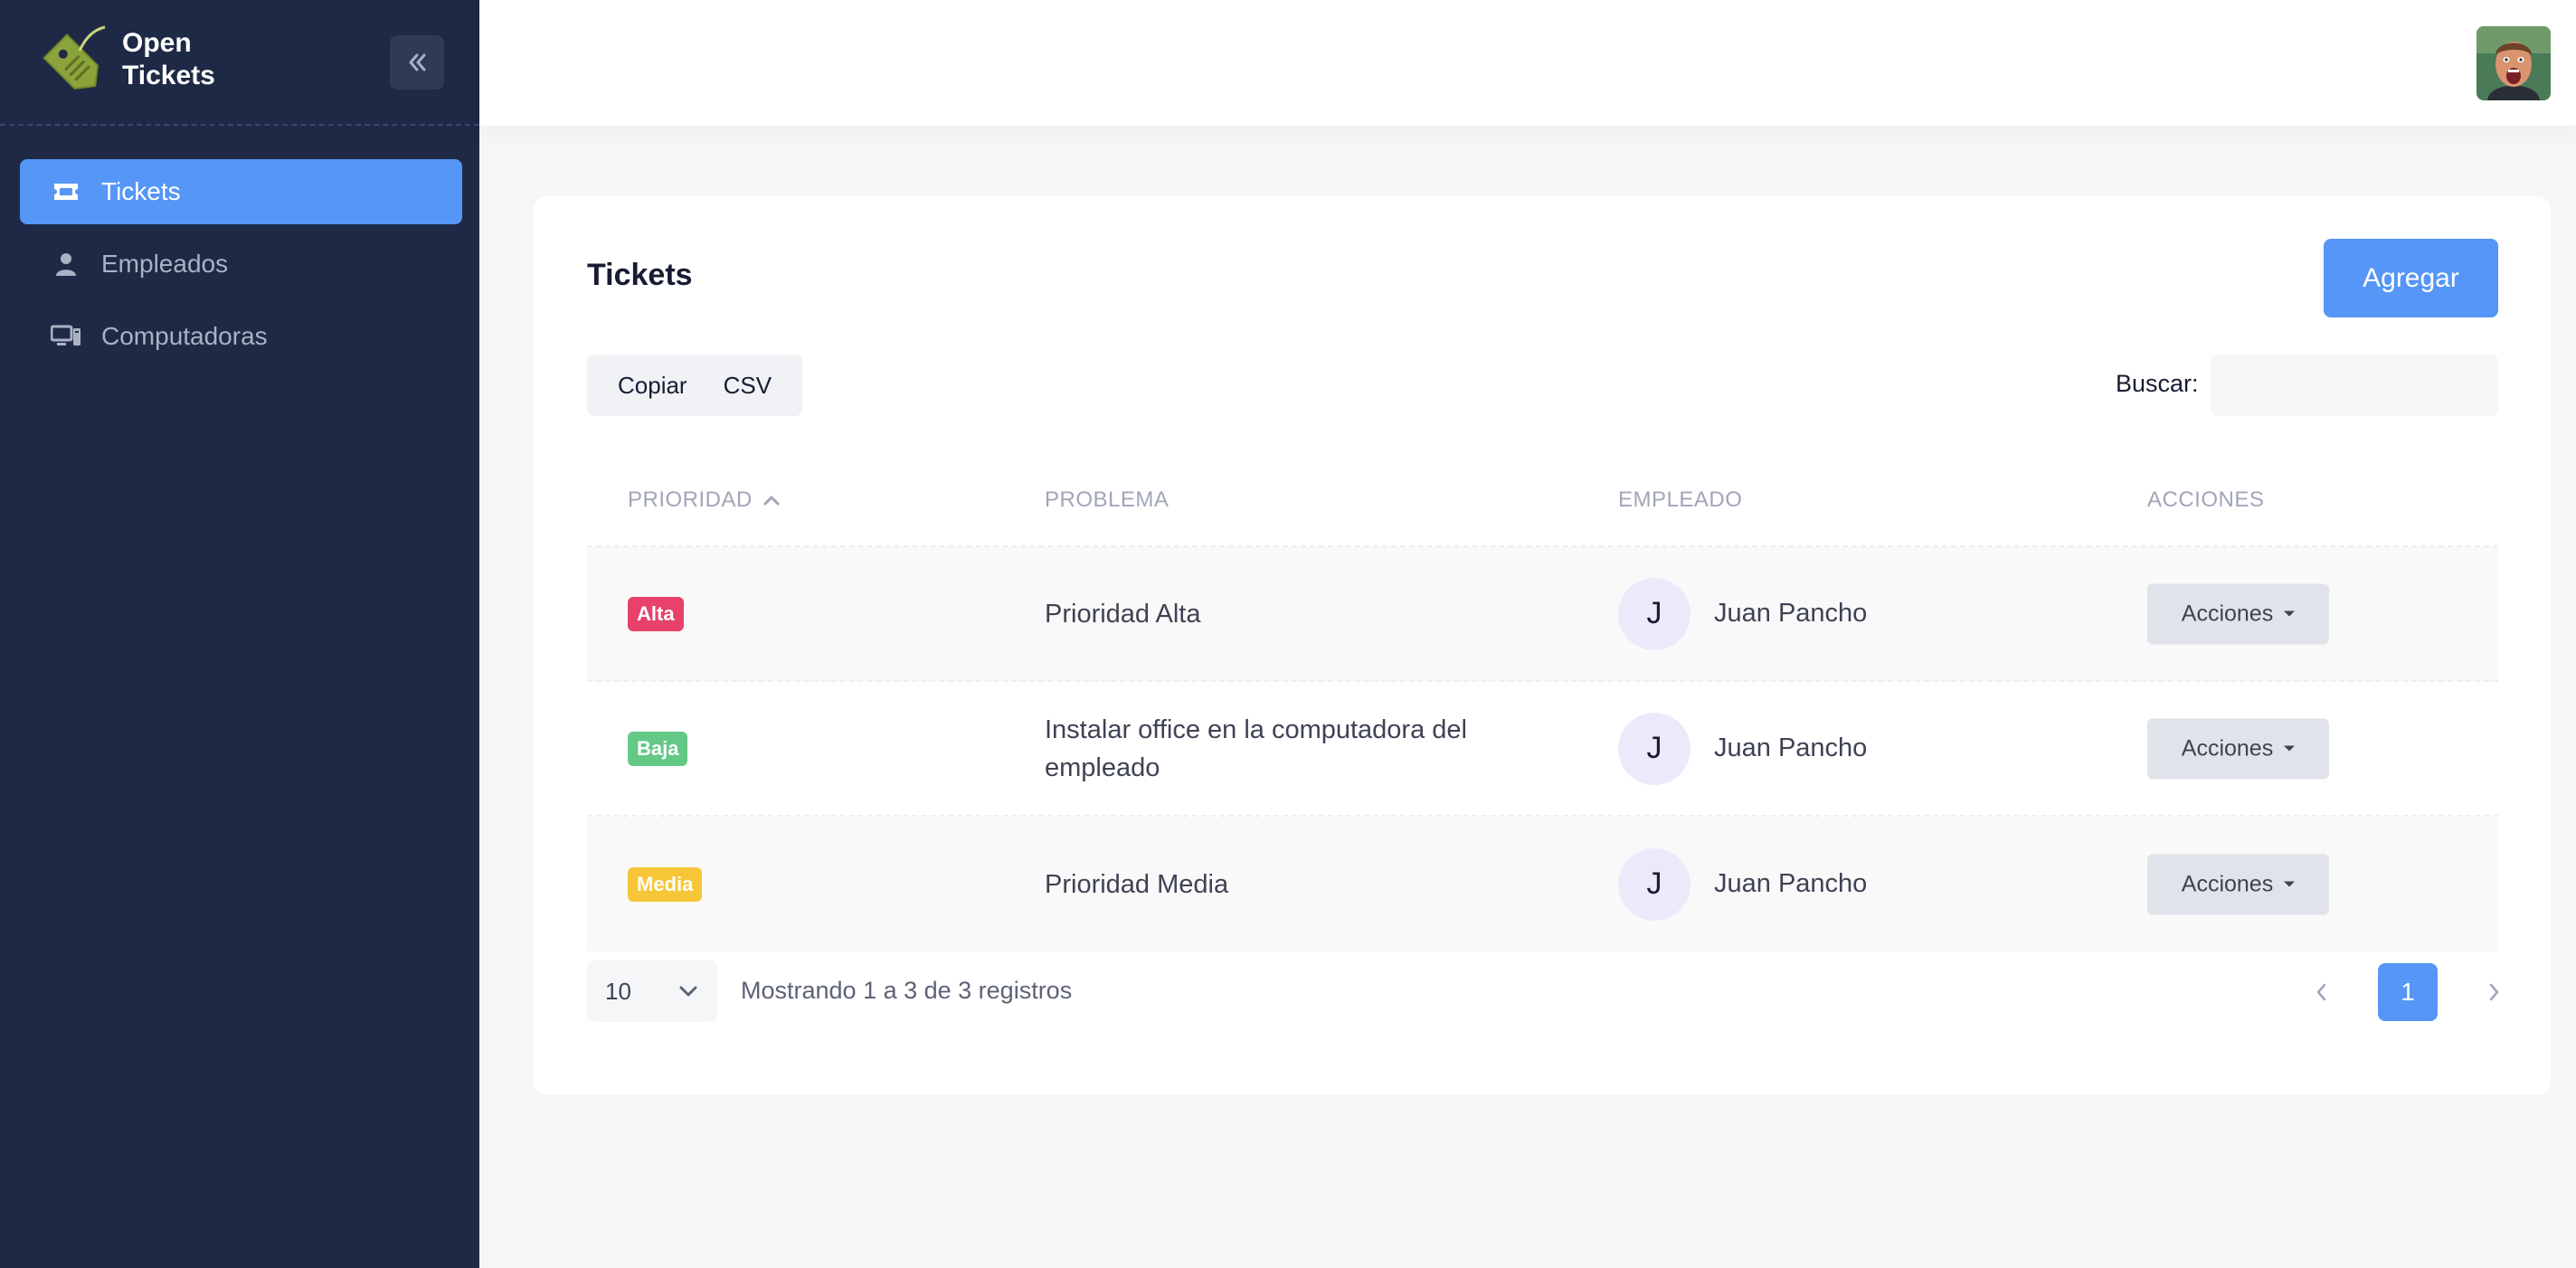 This screenshot has width=2576, height=1268. What do you see at coordinates (1123, 614) in the screenshot?
I see `problem-cell: Prioridad Alta` at bounding box center [1123, 614].